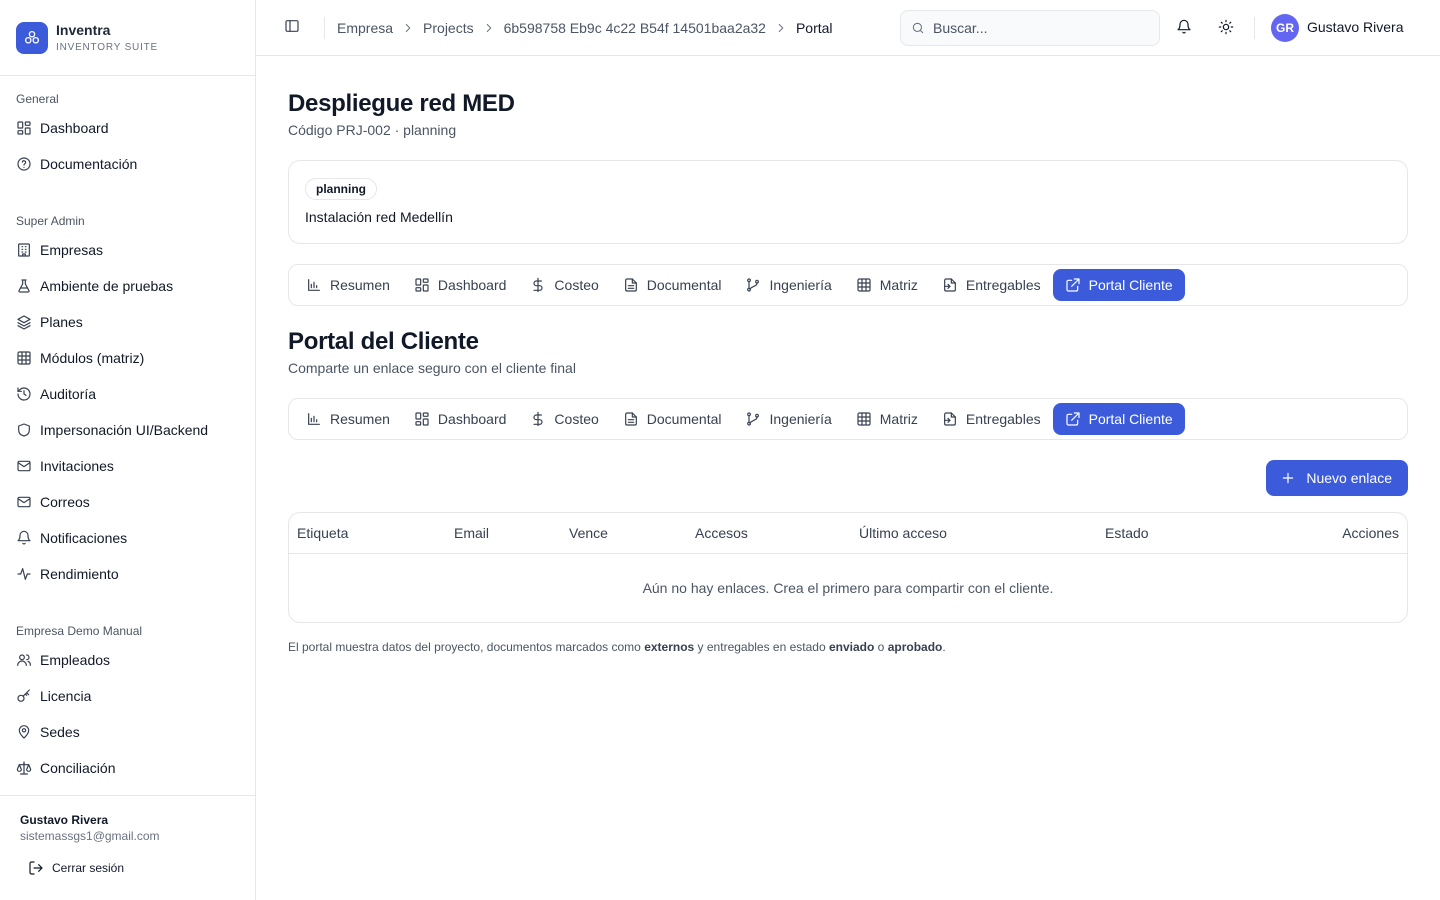  What do you see at coordinates (127, 128) in the screenshot?
I see `sidebar-item-dashboard: Dashboard` at bounding box center [127, 128].